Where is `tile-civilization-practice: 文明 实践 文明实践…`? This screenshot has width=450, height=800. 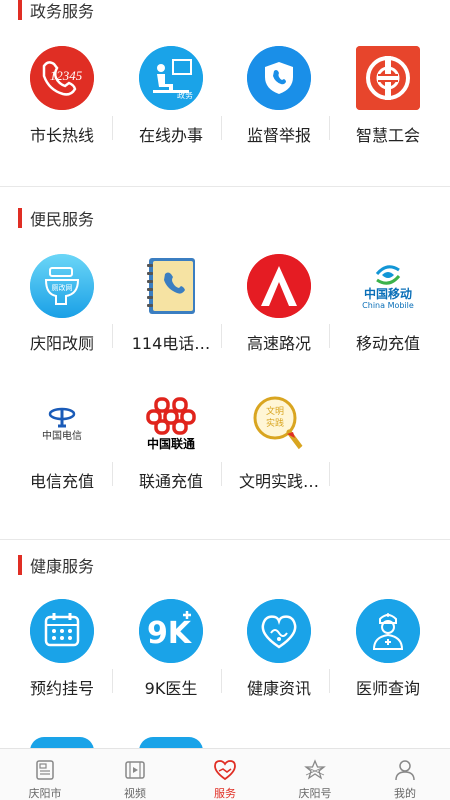 tile-civilization-practice: 文明 实践 文明实践… is located at coordinates (279, 442).